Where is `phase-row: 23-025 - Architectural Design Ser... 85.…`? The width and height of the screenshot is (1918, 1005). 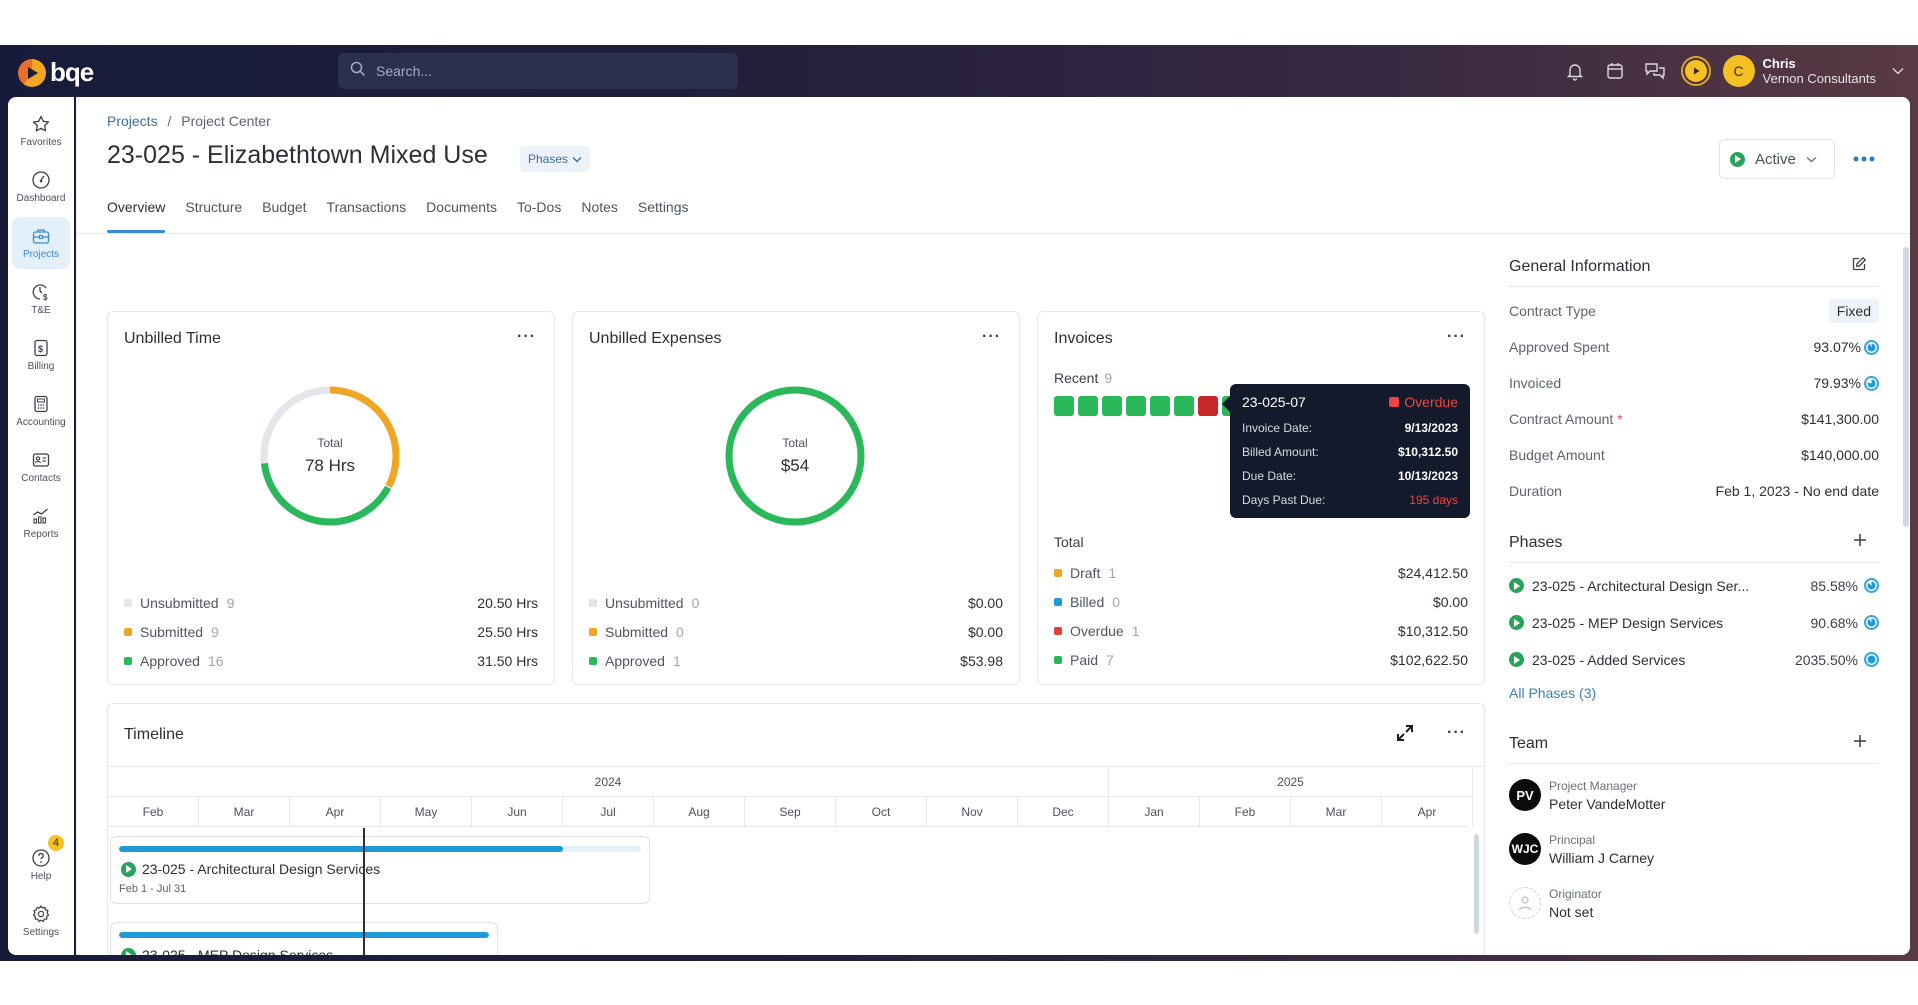
phase-row: 23-025 - Architectural Design Ser... 85.… is located at coordinates (1694, 585).